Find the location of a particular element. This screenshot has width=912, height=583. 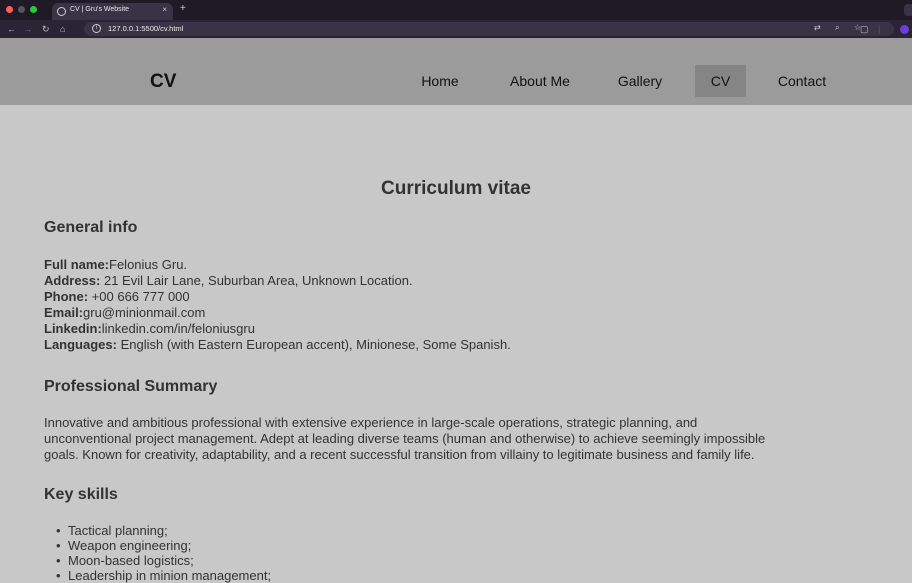

nav-gallery: Gallery is located at coordinates (640, 81).